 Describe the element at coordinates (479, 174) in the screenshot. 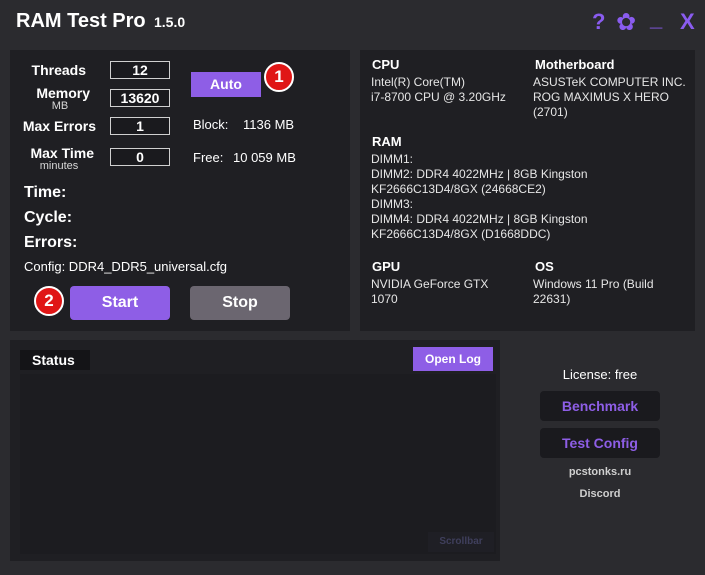

I see `ram-line-2: DIMM2: DDR4 4022MHz | 8GB Kingston` at that location.